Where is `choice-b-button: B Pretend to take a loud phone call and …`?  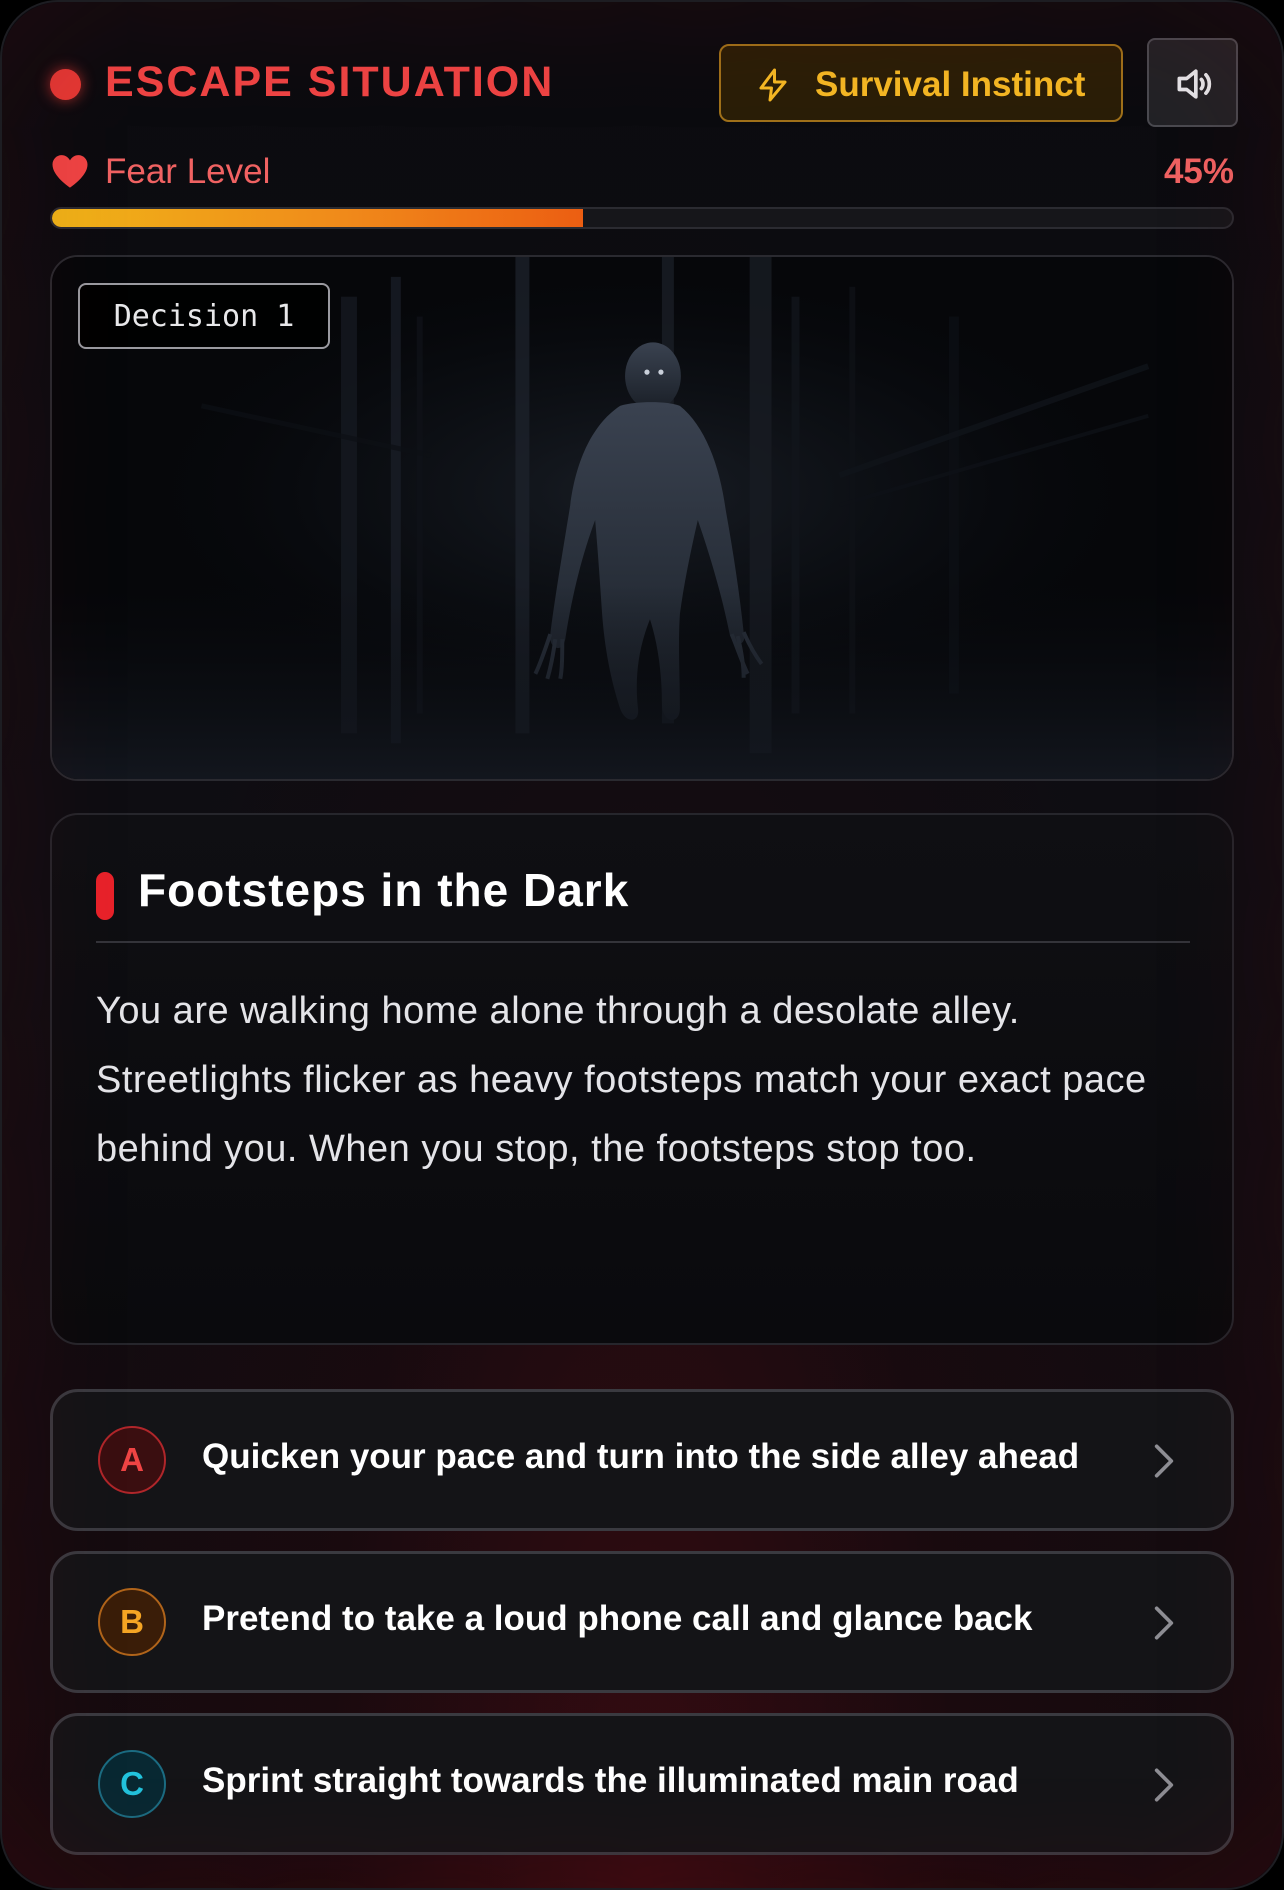 choice-b-button: B Pretend to take a loud phone call and … is located at coordinates (642, 1622).